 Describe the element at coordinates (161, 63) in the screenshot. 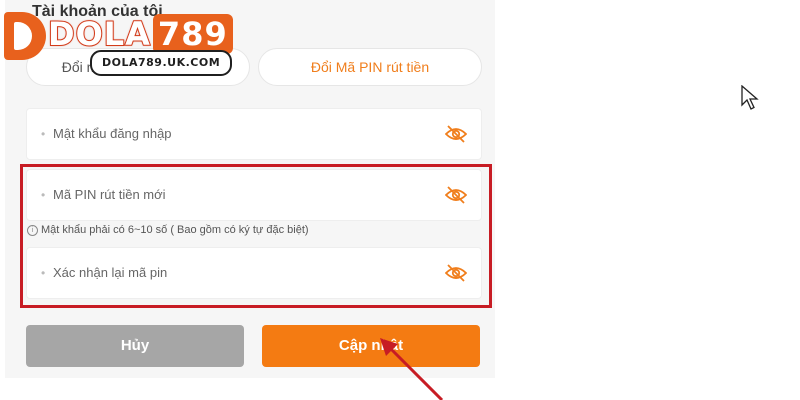

I see `logo-url: DOLA789.UK.COM` at that location.